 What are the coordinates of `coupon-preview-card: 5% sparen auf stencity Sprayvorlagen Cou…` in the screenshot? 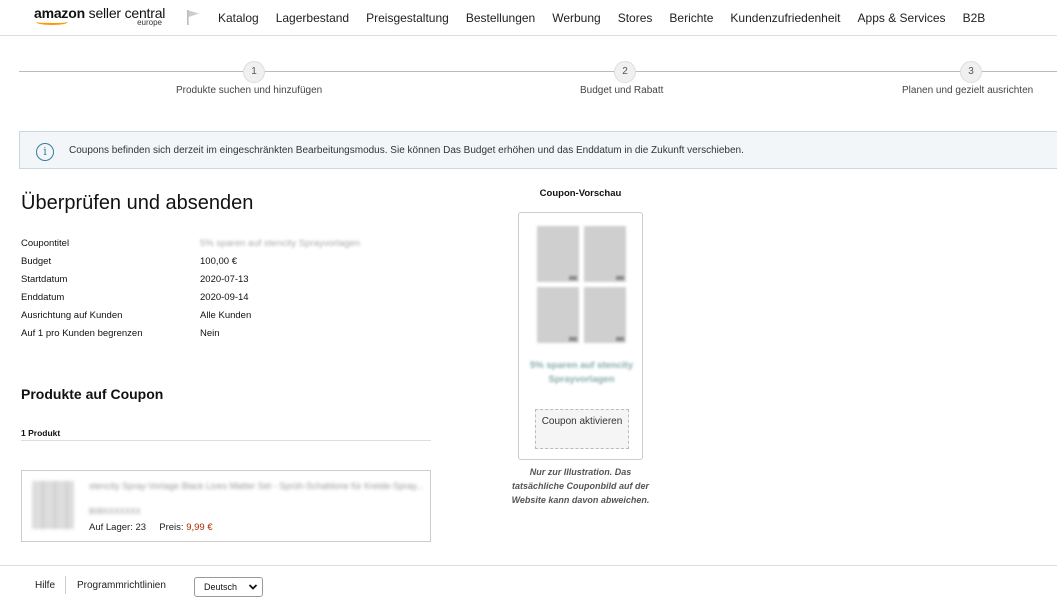 It's located at (580, 336).